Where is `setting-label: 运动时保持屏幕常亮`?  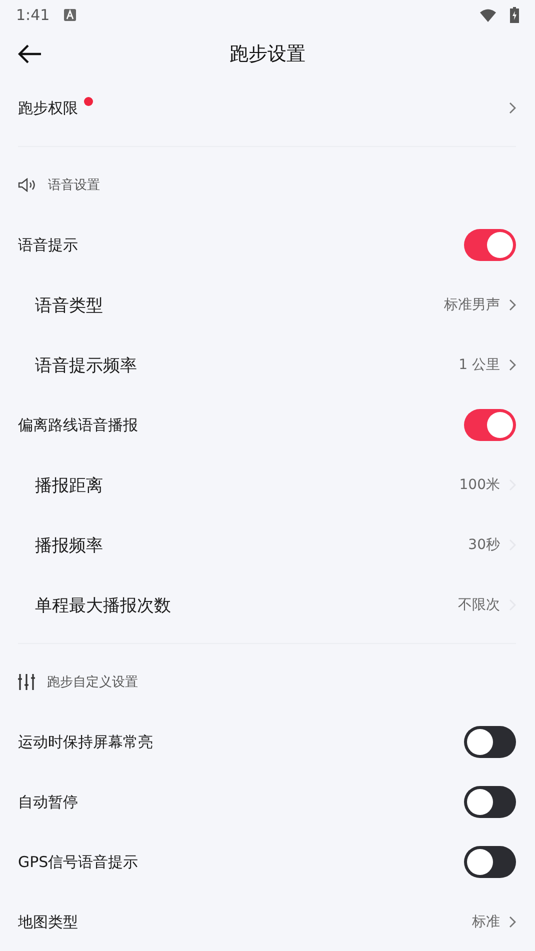
setting-label: 运动时保持屏幕常亮 is located at coordinates (85, 742).